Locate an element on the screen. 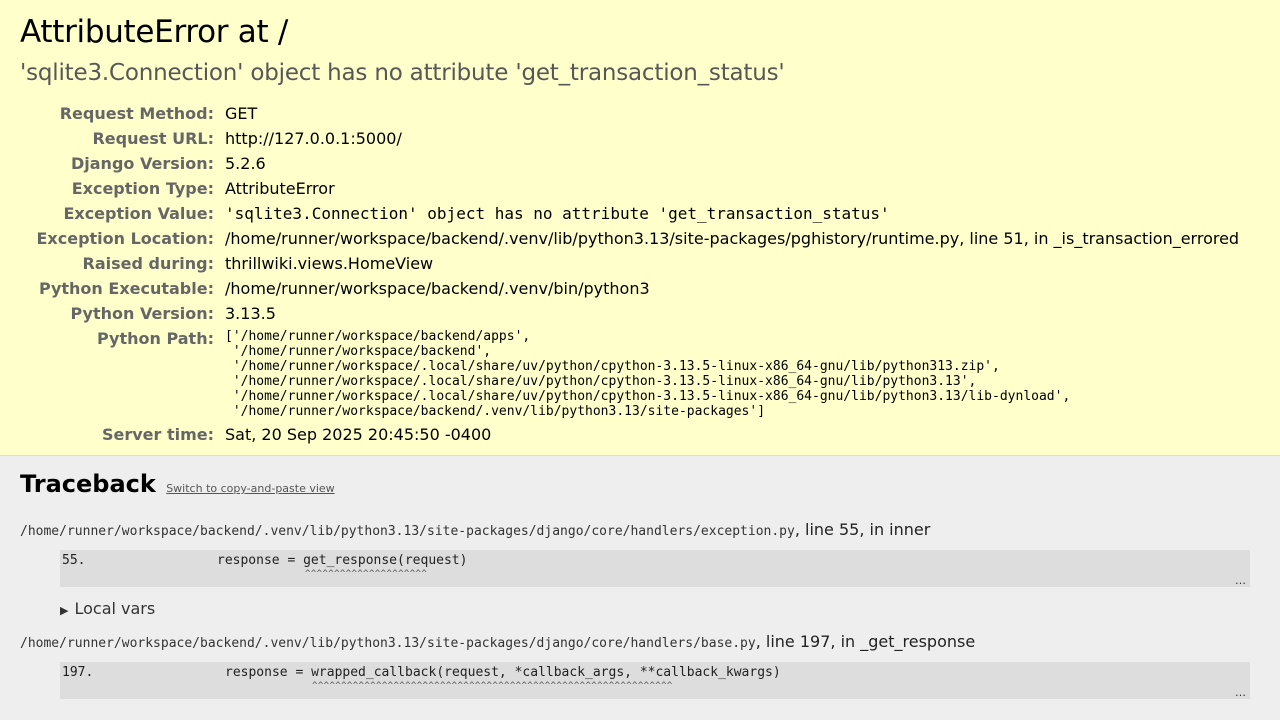  info-value: 5.2.6 is located at coordinates (245, 163).